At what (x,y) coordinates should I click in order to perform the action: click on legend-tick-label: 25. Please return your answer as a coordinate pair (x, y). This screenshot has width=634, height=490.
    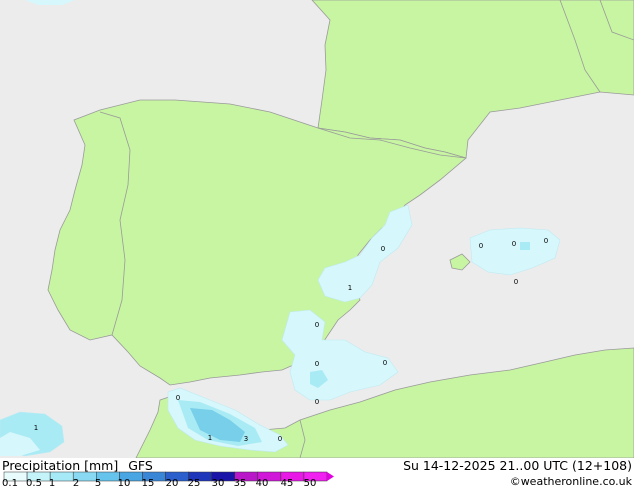
    Looking at the image, I should click on (194, 483).